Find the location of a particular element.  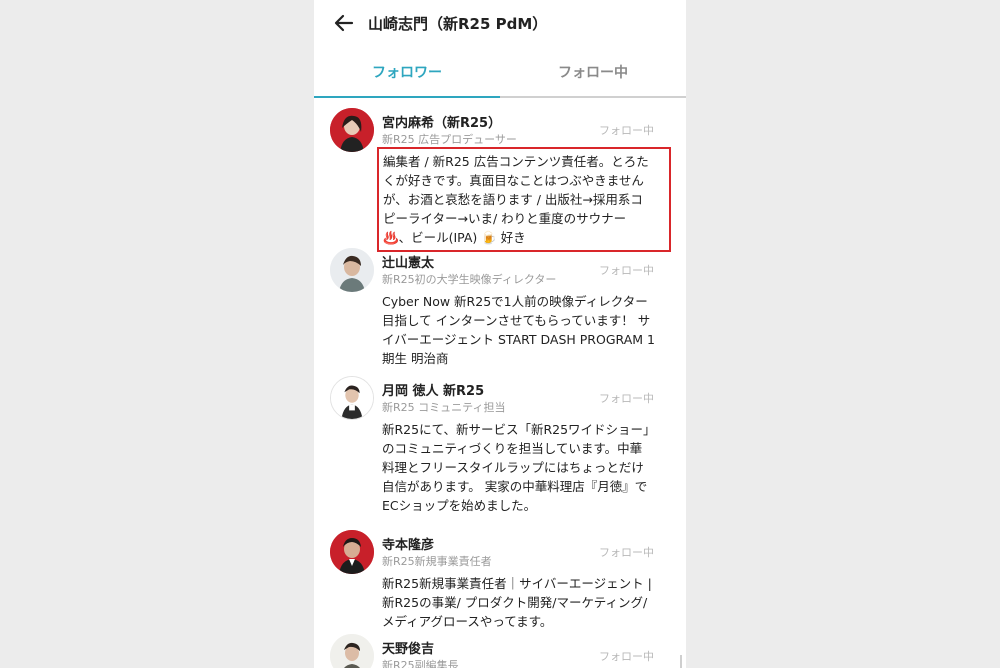

tab-bar: フォロワー フォロー中 is located at coordinates (500, 73).